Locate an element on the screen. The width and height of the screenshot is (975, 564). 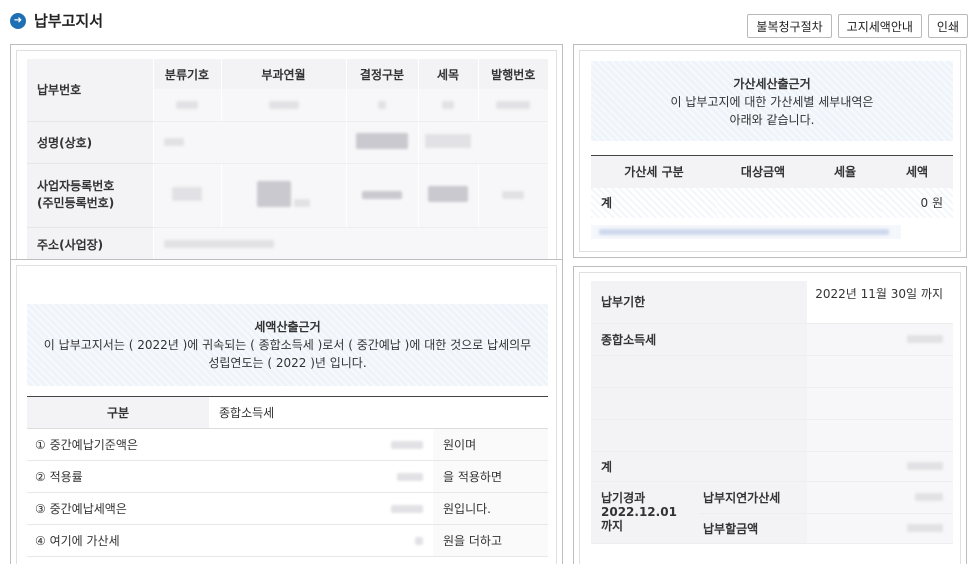
overdue-date: 2022.12.01 is located at coordinates (639, 512).